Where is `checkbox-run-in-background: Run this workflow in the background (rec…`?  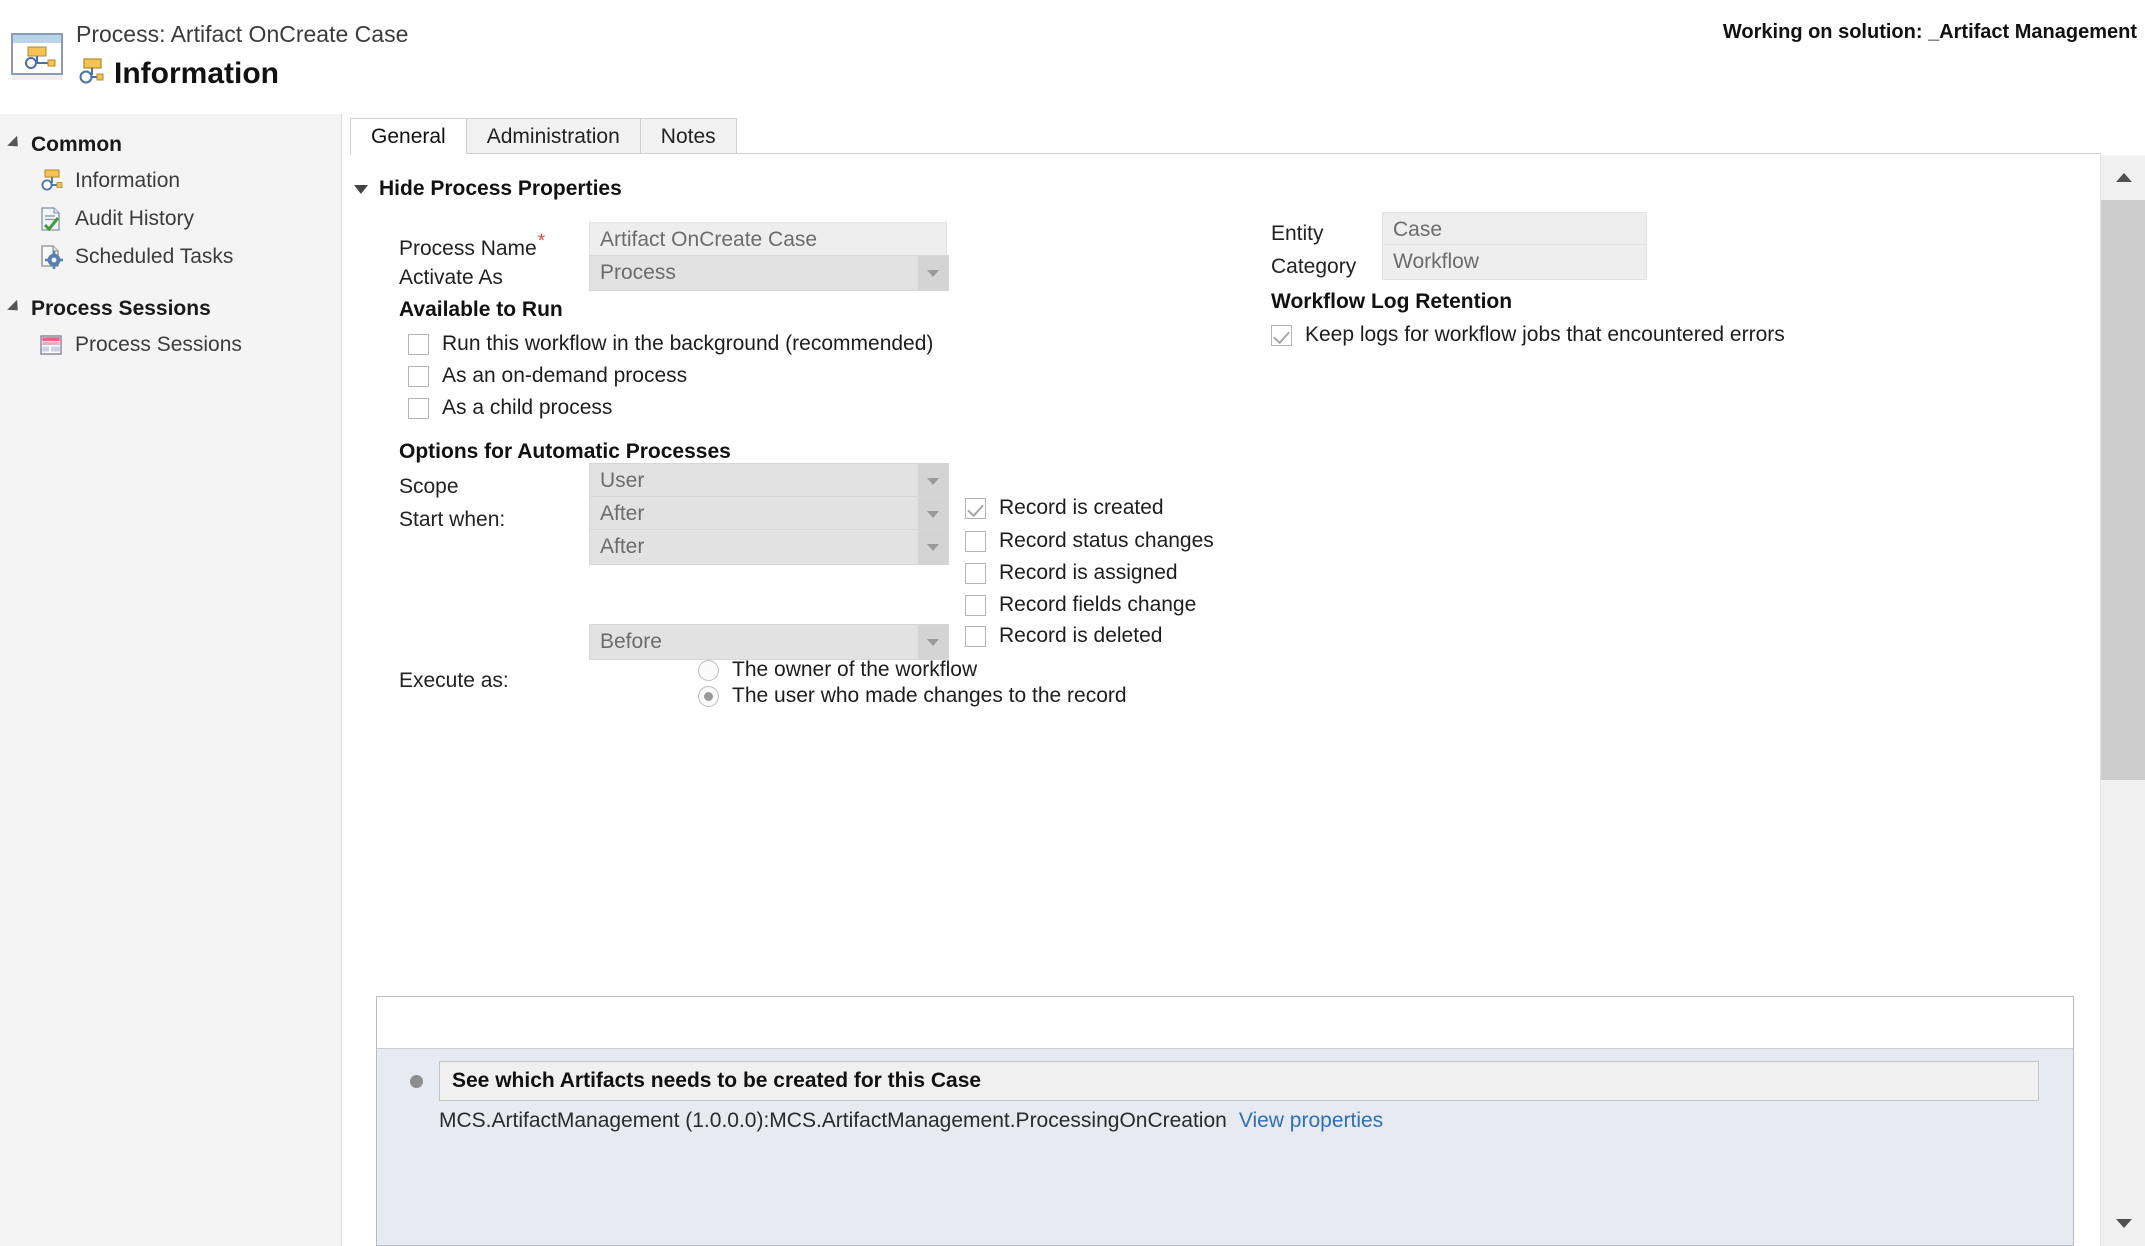
checkbox-run-in-background: Run this workflow in the background (rec… is located at coordinates (670, 344).